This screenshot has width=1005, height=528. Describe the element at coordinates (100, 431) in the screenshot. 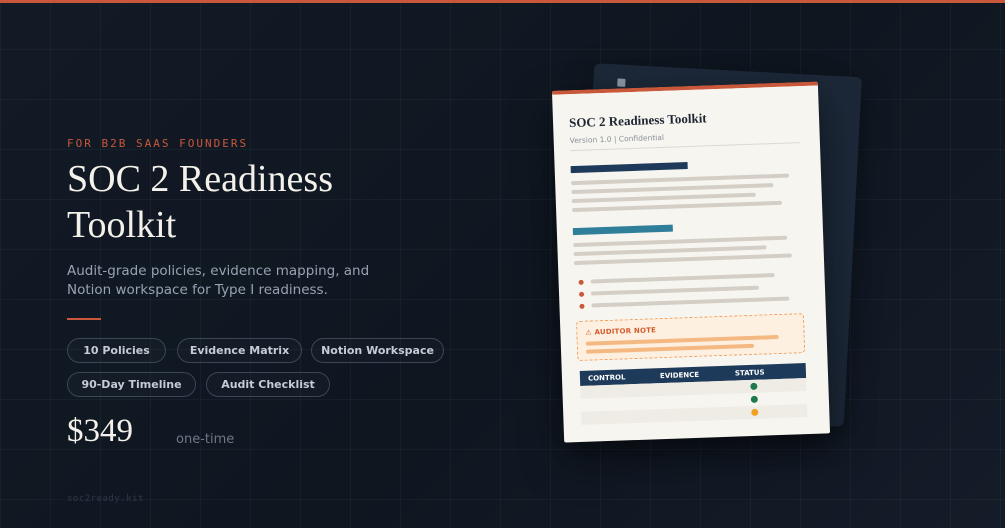

I see `price: $349` at that location.